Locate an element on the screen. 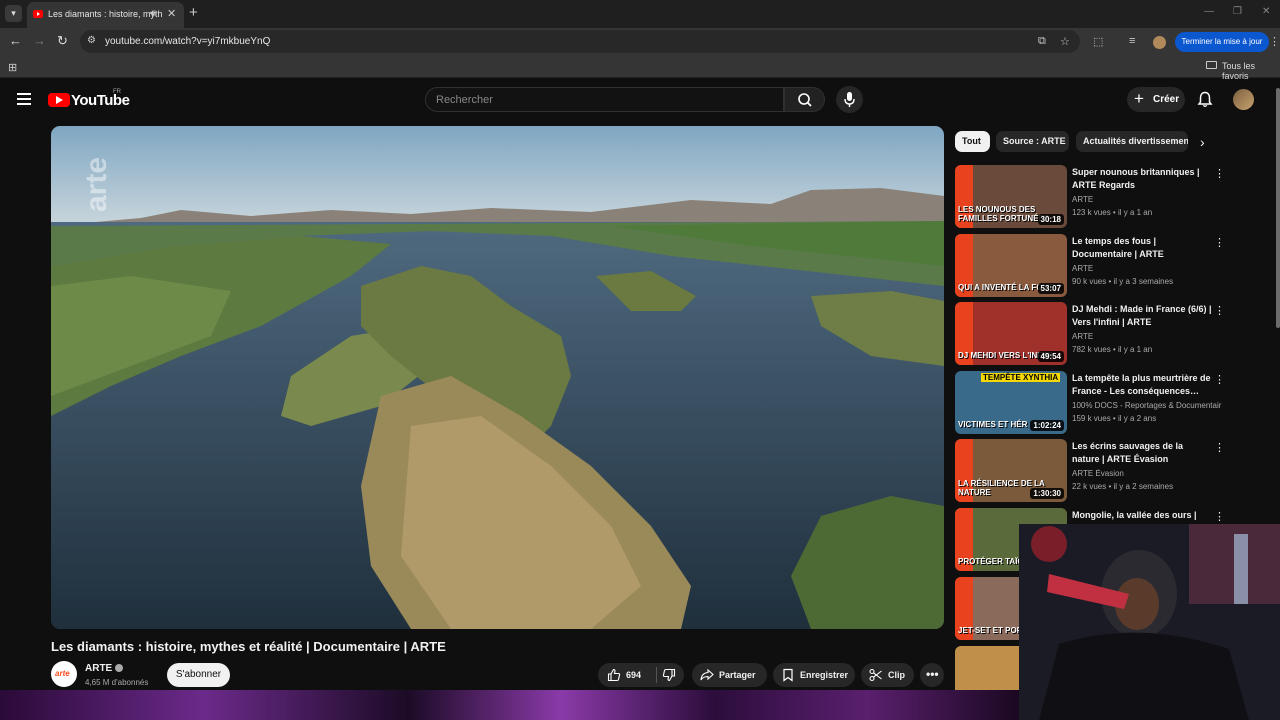 Image resolution: width=1280 pixels, height=720 pixels. active-tab: Les diamants : histoire, myth 🔊︎ ✕ is located at coordinates (105, 15).